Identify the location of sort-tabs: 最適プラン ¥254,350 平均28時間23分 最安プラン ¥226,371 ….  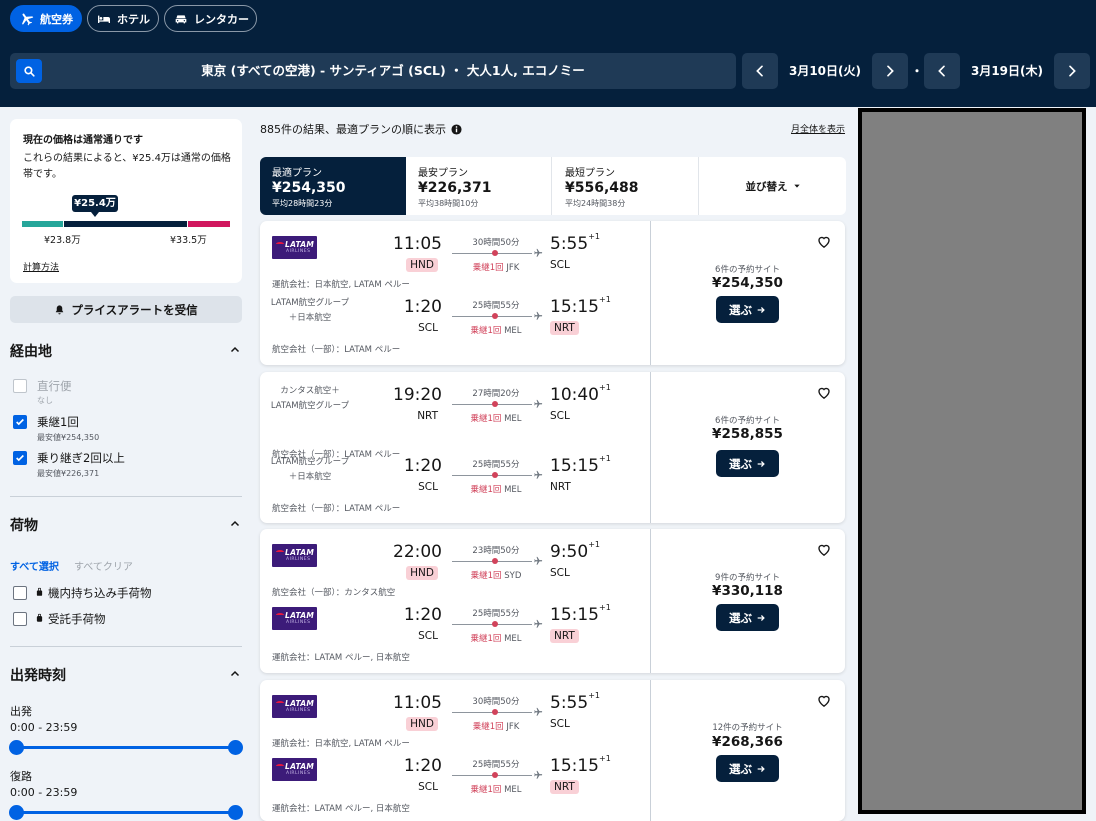
(553, 186).